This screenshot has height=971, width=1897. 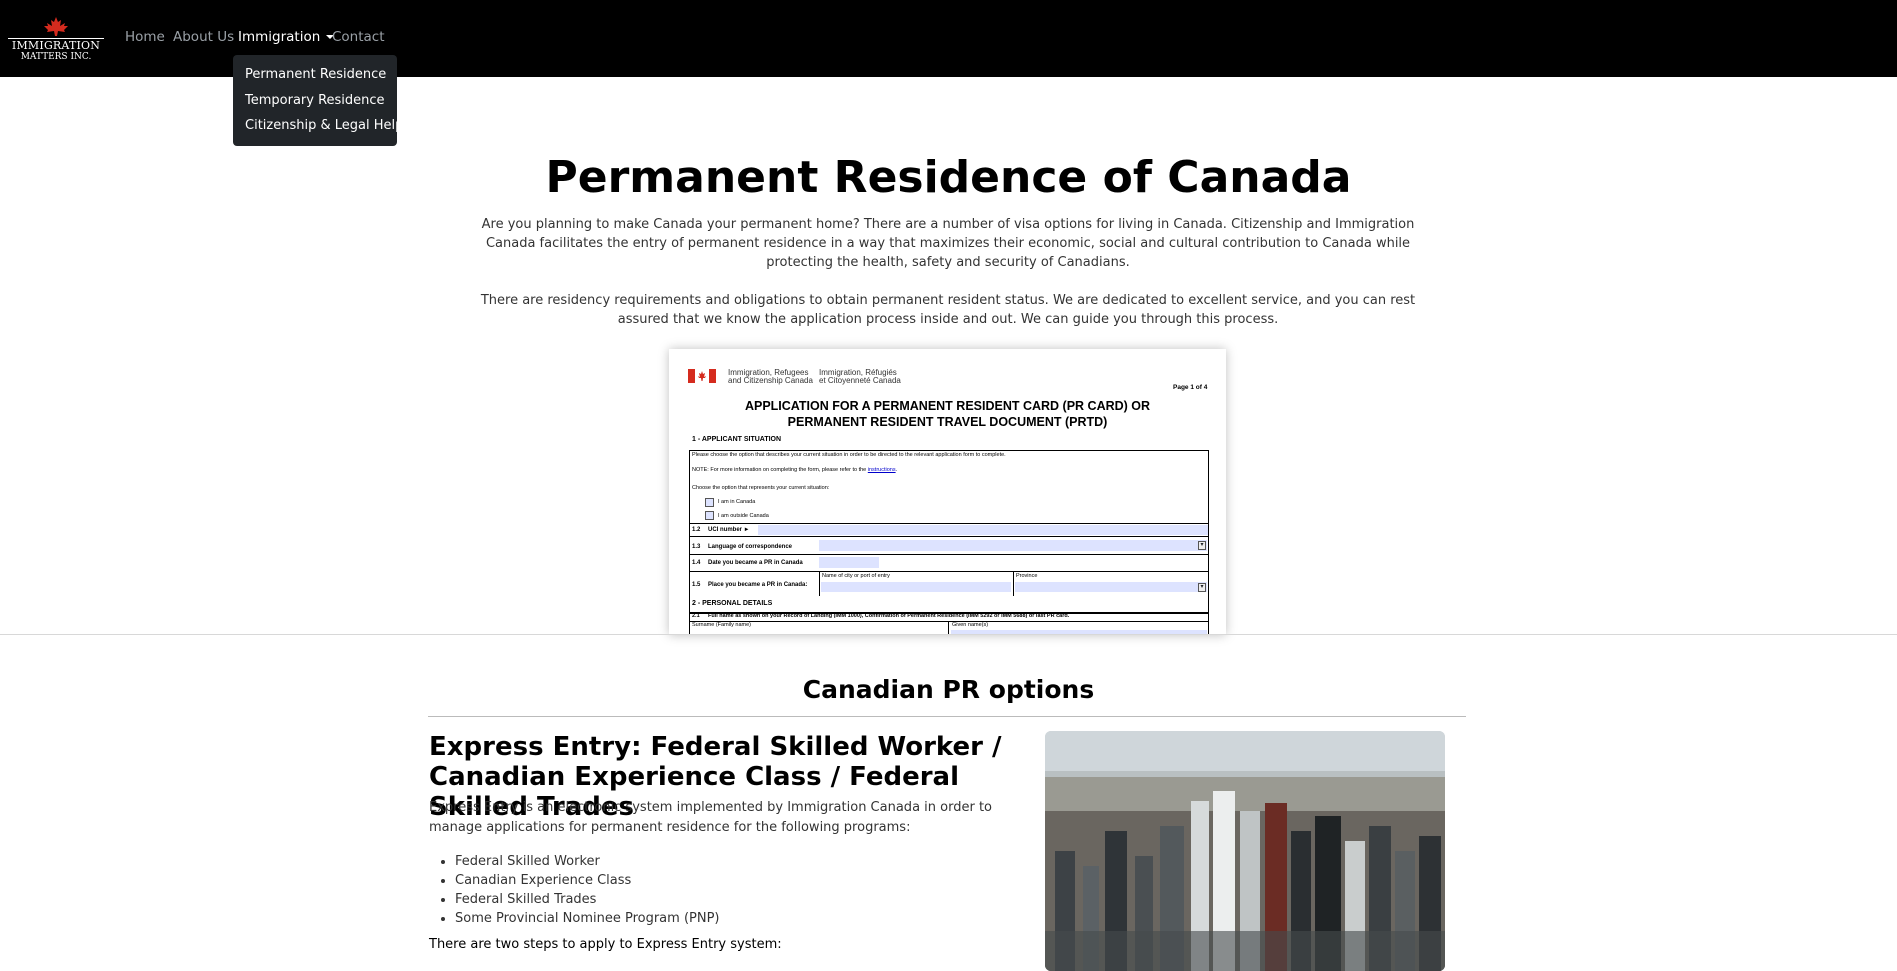 I want to click on form-field-1-5-province-label: Province, so click(x=1027, y=576).